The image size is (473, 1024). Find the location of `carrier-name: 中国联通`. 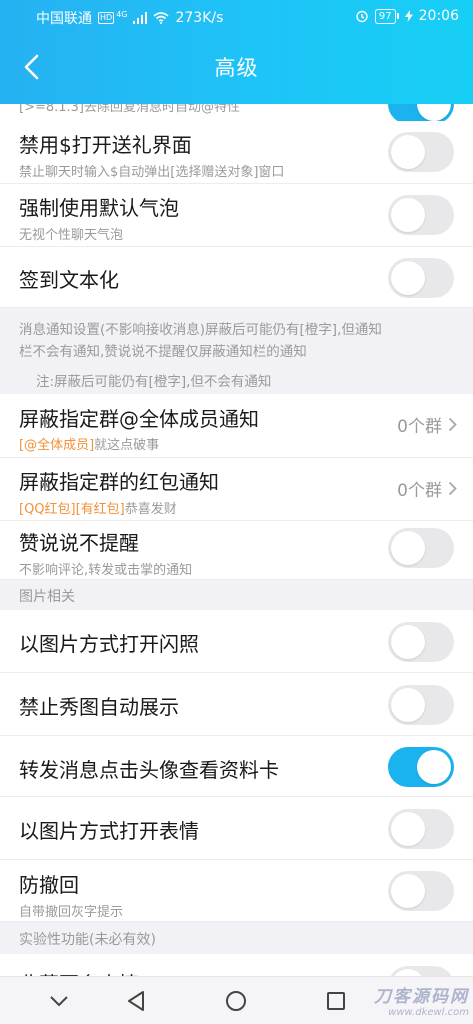

carrier-name: 中国联通 is located at coordinates (64, 19).